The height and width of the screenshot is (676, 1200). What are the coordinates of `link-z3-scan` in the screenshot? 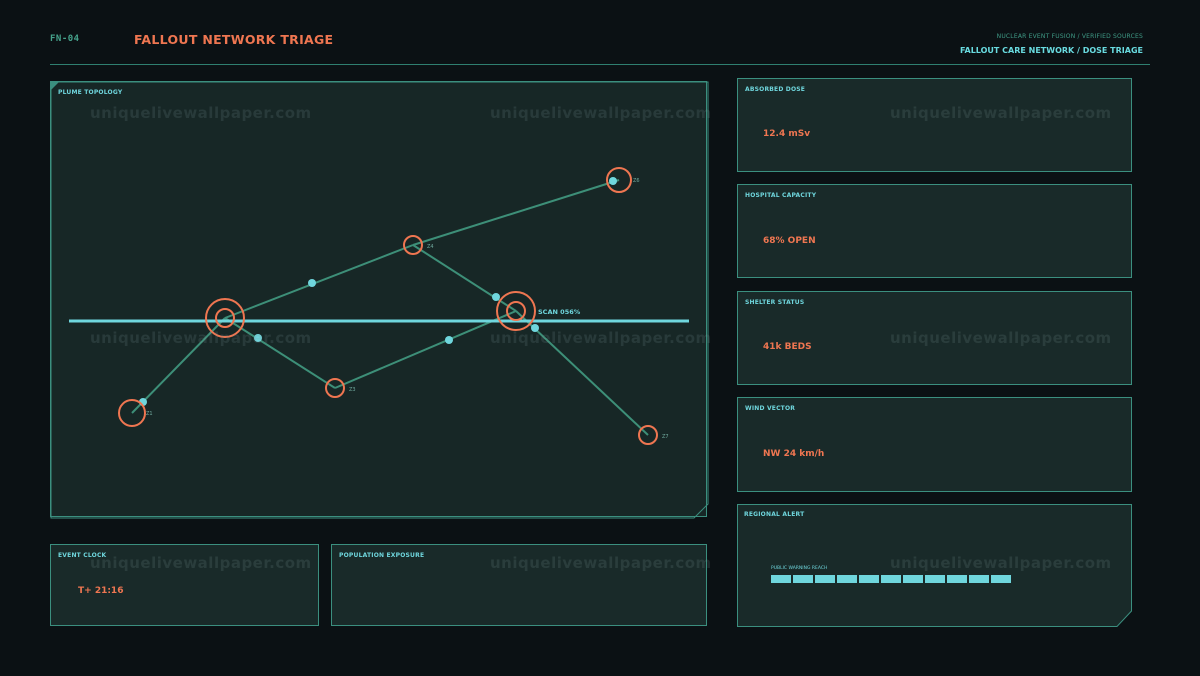 It's located at (425, 349).